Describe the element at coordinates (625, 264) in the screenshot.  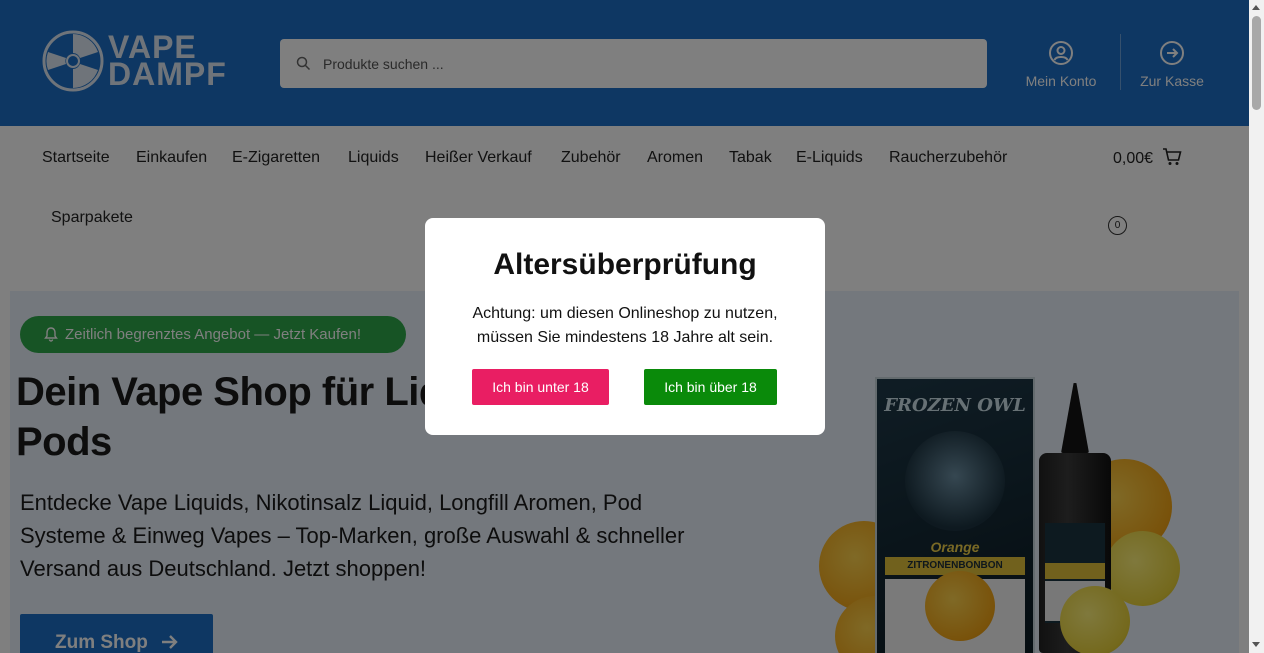
I see `modal-title: Altersüberprüfung` at that location.